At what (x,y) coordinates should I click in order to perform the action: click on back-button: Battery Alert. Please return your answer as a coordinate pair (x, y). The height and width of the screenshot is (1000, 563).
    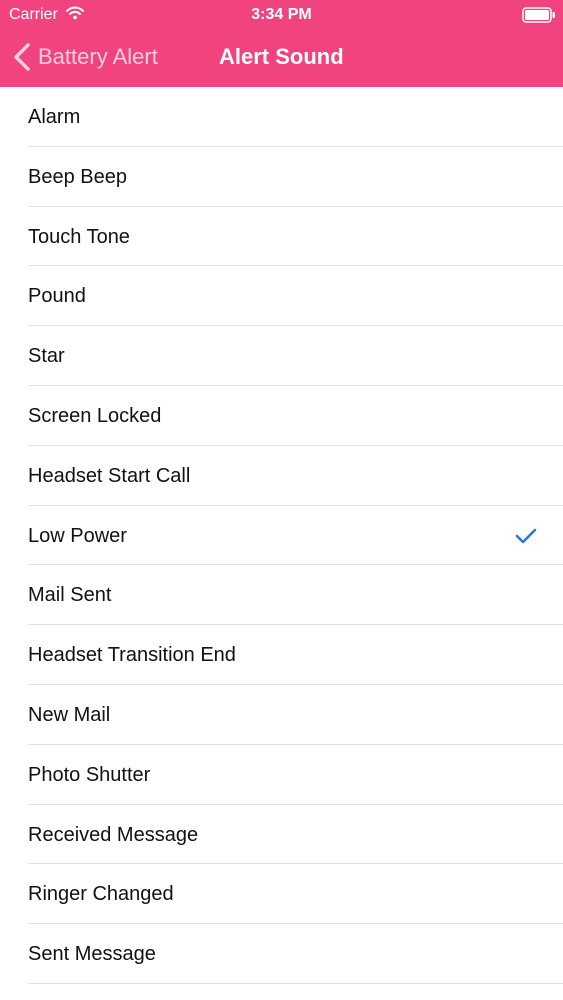
    Looking at the image, I should click on (85, 57).